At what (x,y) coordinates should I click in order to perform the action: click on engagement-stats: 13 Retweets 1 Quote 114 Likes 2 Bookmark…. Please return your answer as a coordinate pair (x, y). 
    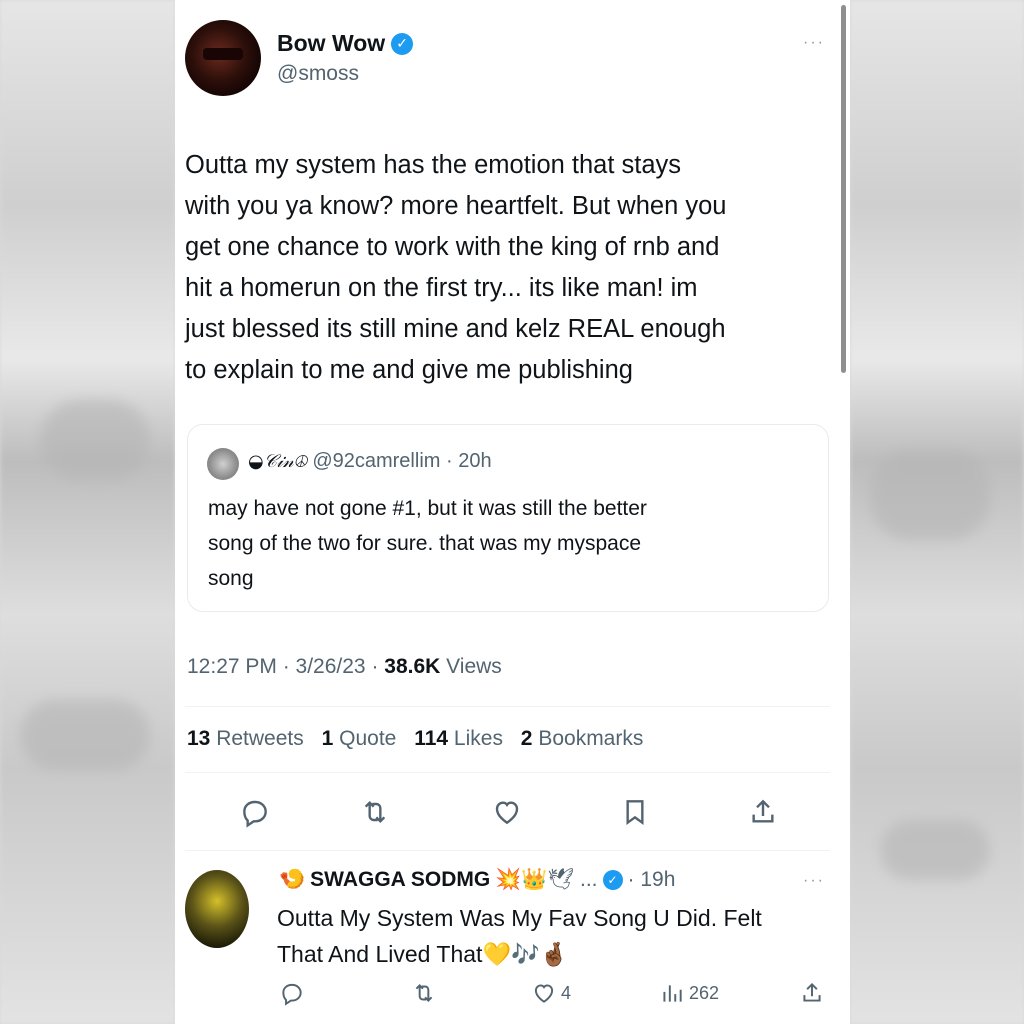
    Looking at the image, I should click on (415, 739).